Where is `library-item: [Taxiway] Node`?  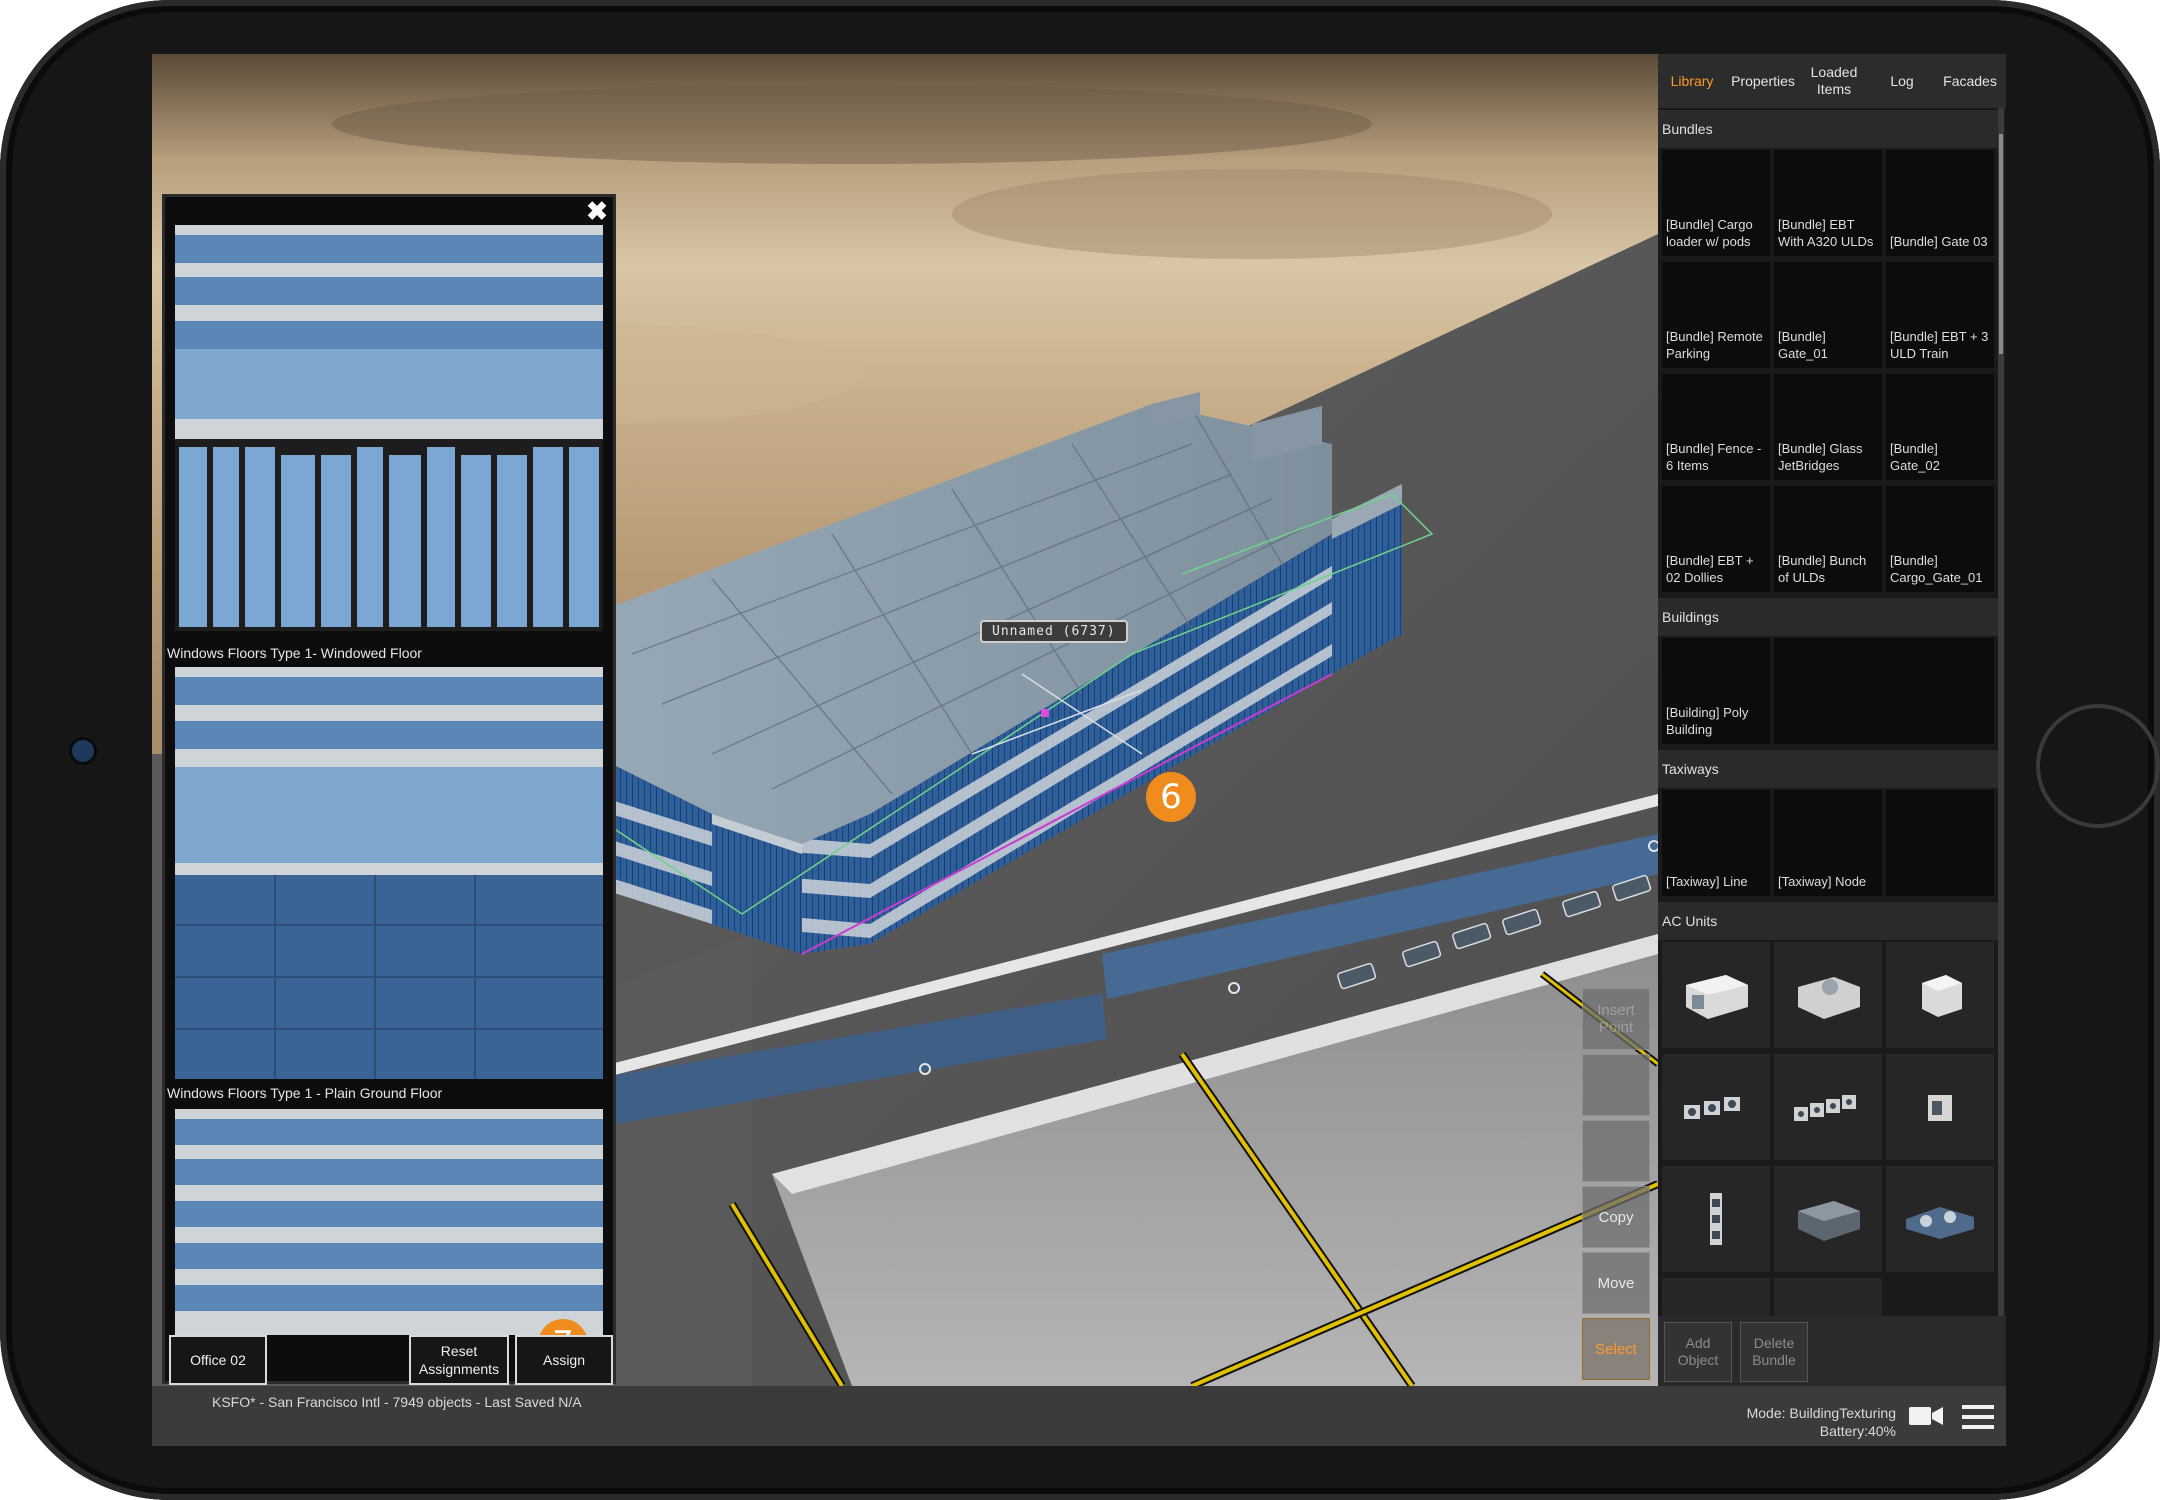
library-item: [Taxiway] Node is located at coordinates (1828, 843).